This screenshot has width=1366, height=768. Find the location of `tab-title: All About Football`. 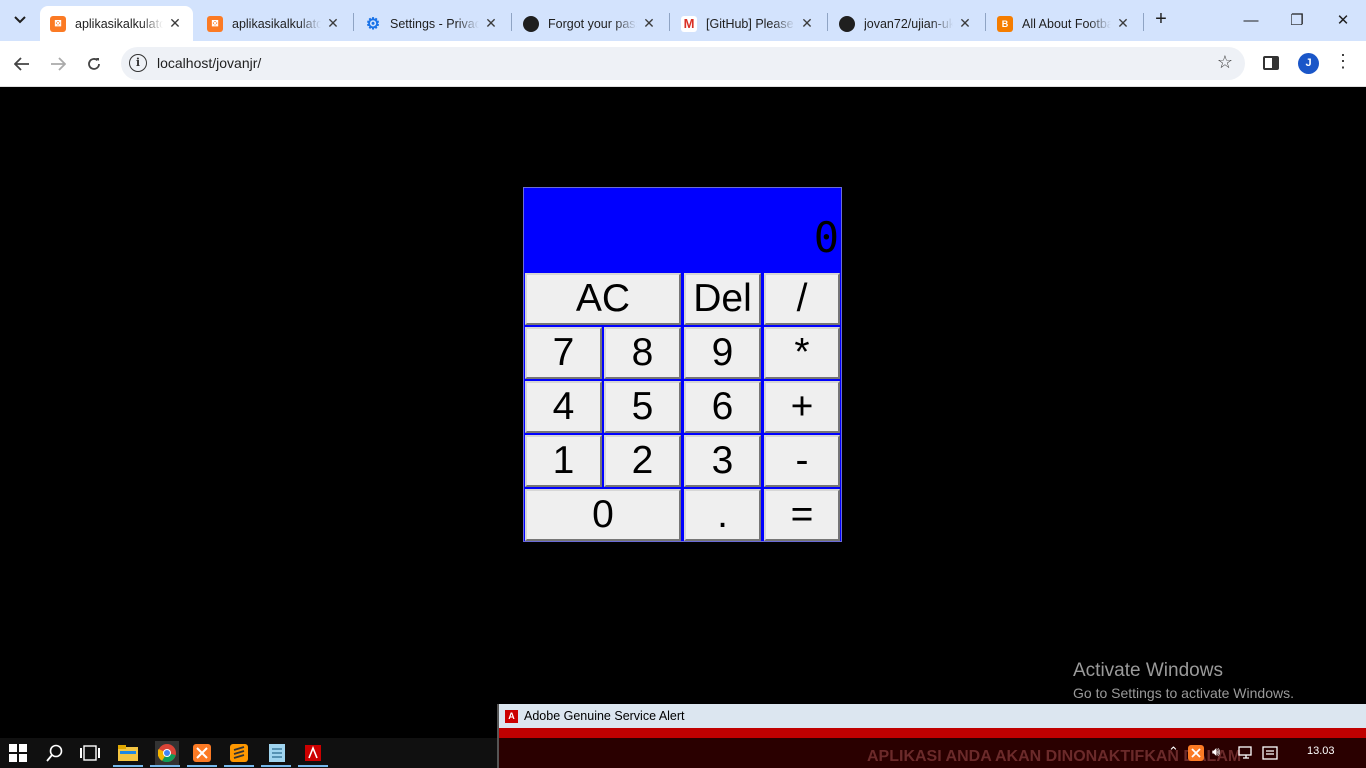

tab-title: All About Football is located at coordinates (1066, 23).